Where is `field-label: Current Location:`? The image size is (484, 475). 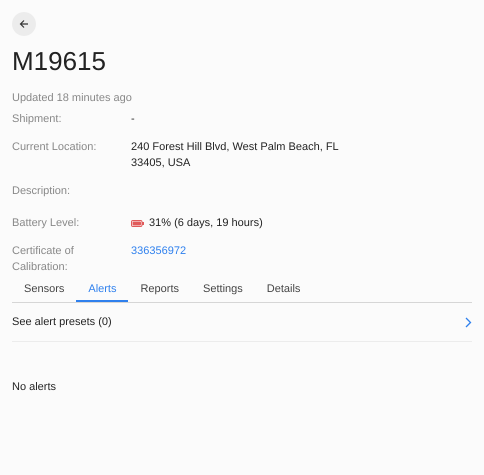
field-label: Current Location: is located at coordinates (55, 147).